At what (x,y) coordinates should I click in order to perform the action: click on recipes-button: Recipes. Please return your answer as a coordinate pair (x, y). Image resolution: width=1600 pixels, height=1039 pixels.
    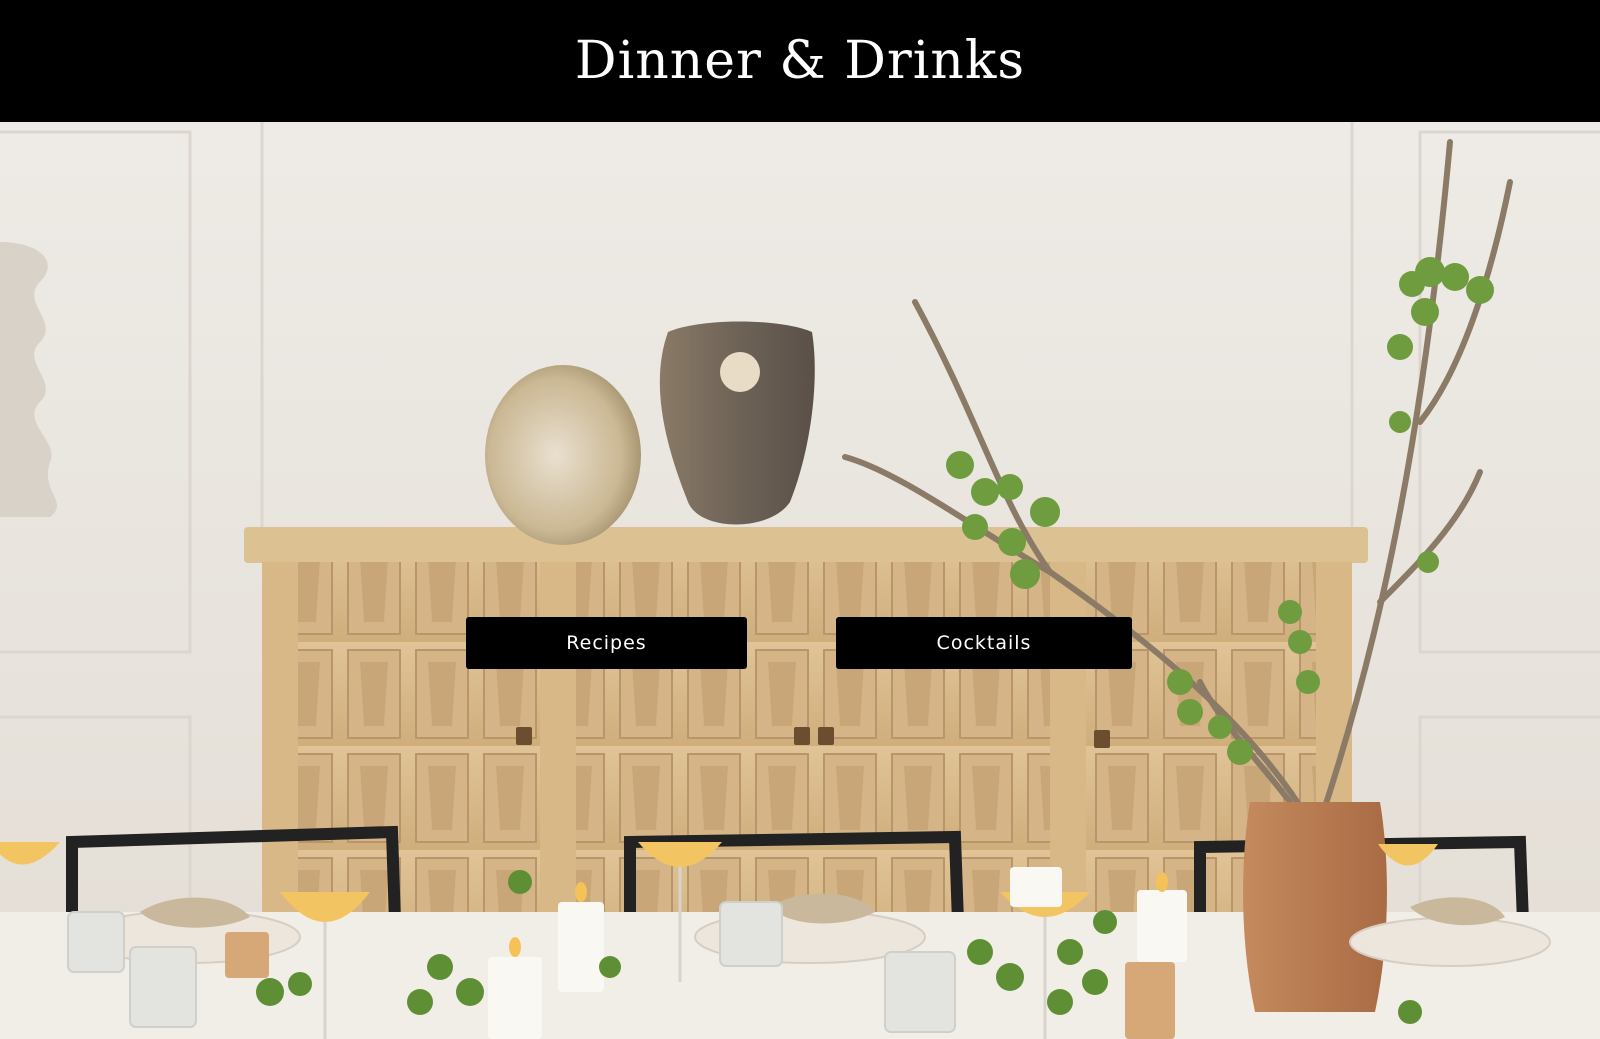
    Looking at the image, I should click on (606, 643).